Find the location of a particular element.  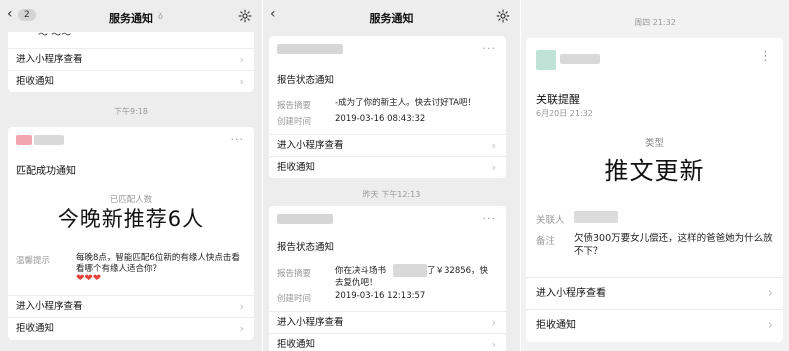

summary-value: -成为了你的新主人。快去讨好TA吧！ is located at coordinates (405, 103).